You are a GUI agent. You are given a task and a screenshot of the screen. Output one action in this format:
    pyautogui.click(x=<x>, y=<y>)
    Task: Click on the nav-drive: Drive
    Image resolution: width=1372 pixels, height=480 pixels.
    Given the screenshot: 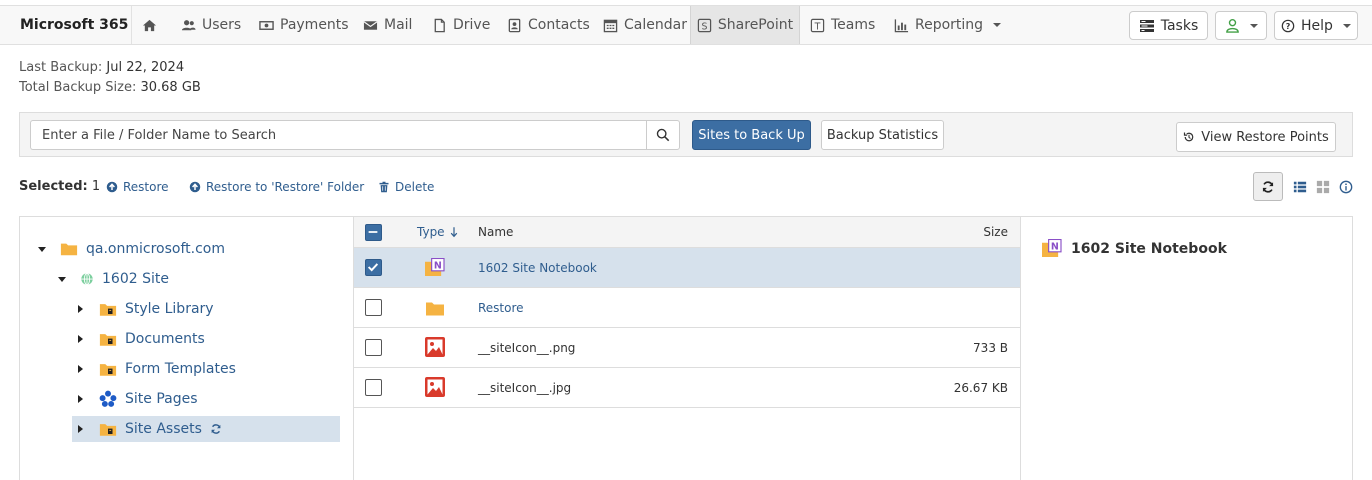 What is the action you would take?
    pyautogui.click(x=461, y=25)
    